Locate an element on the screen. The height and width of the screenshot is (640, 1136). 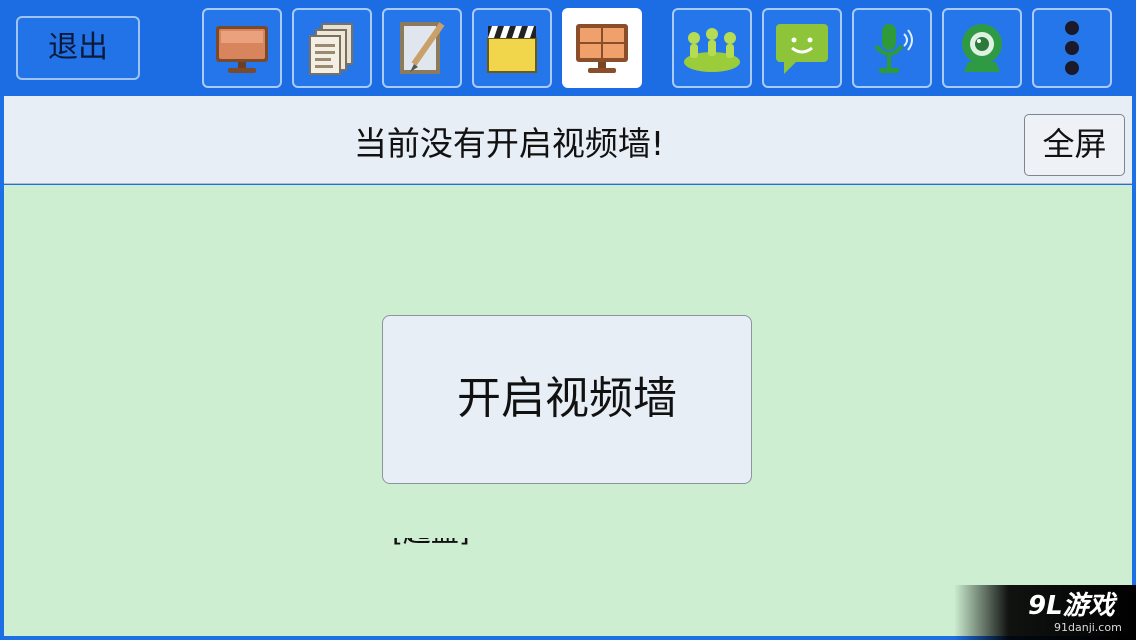
users-tool-button is located at coordinates (712, 48).